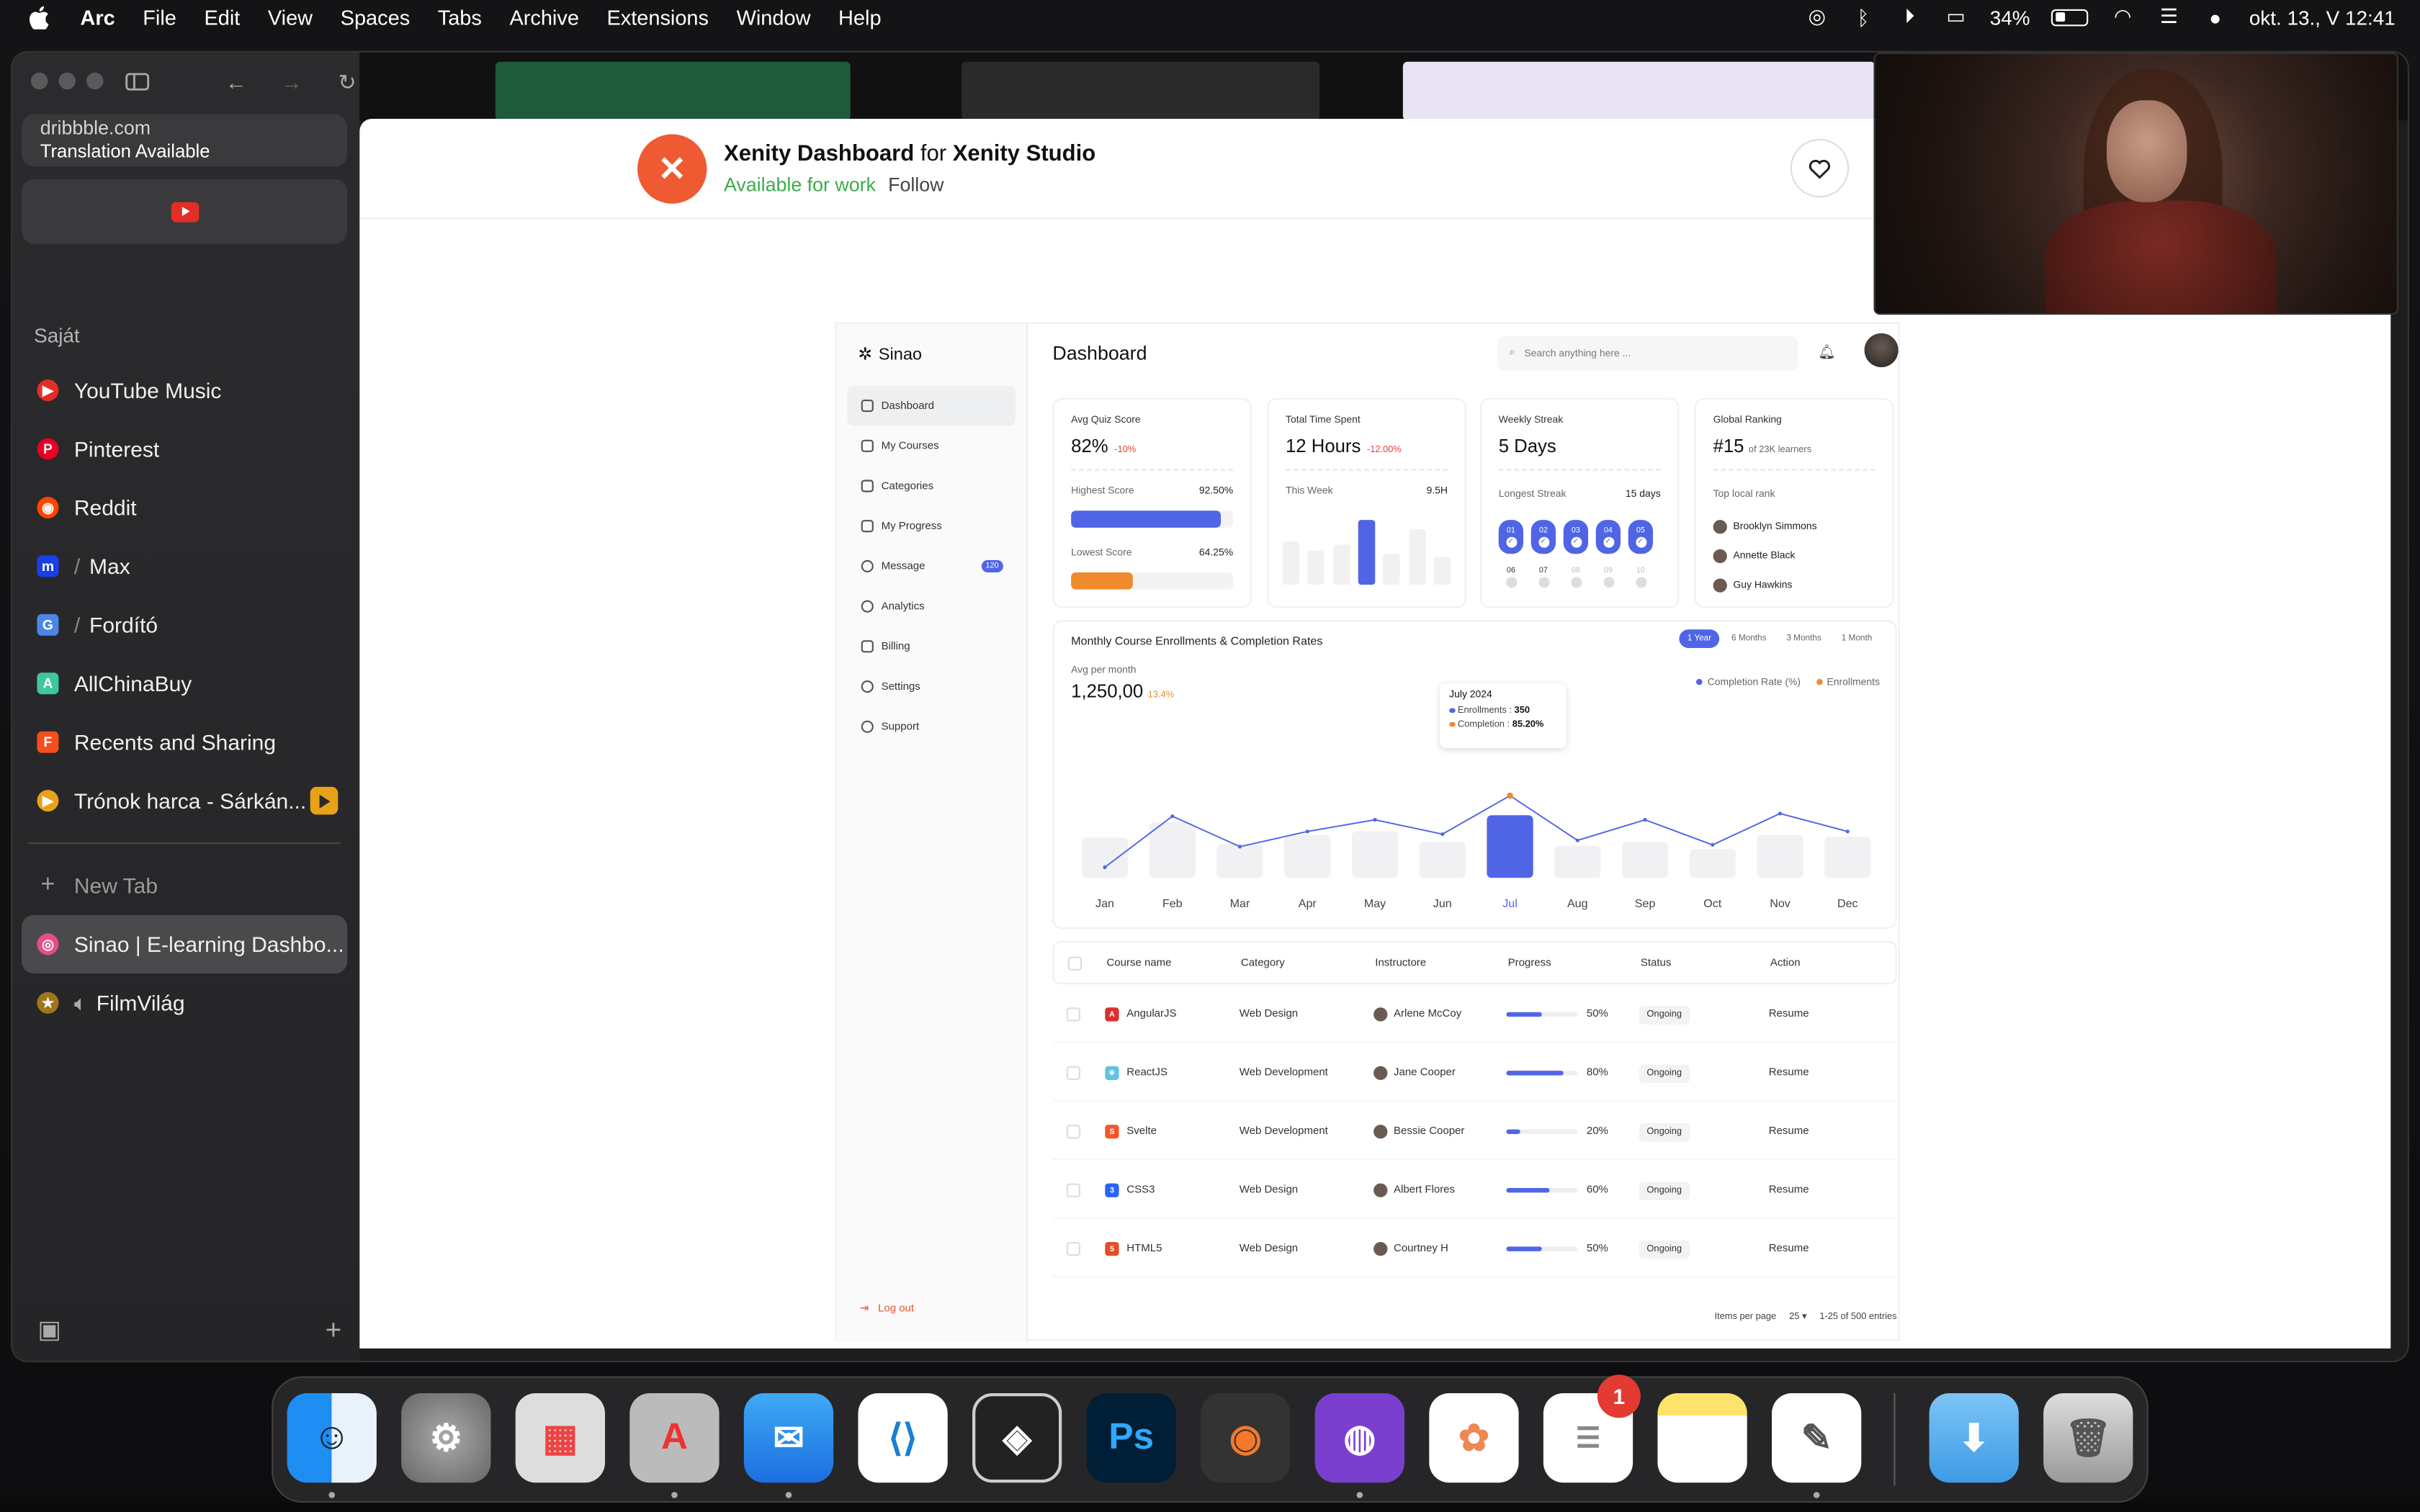 The height and width of the screenshot is (1512, 2420). I want to click on progress-bar, so click(1541, 1248).